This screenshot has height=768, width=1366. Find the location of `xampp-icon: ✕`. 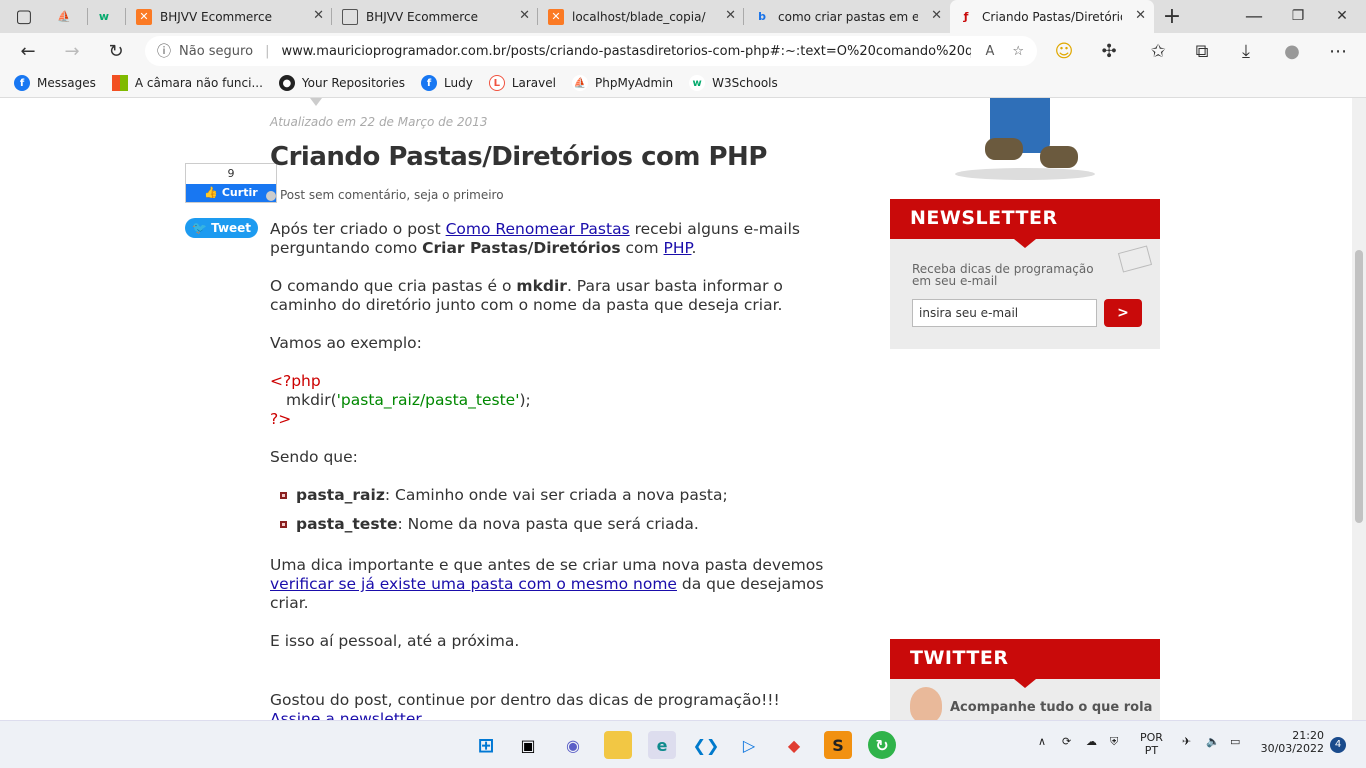

xampp-icon: ✕ is located at coordinates (144, 16).